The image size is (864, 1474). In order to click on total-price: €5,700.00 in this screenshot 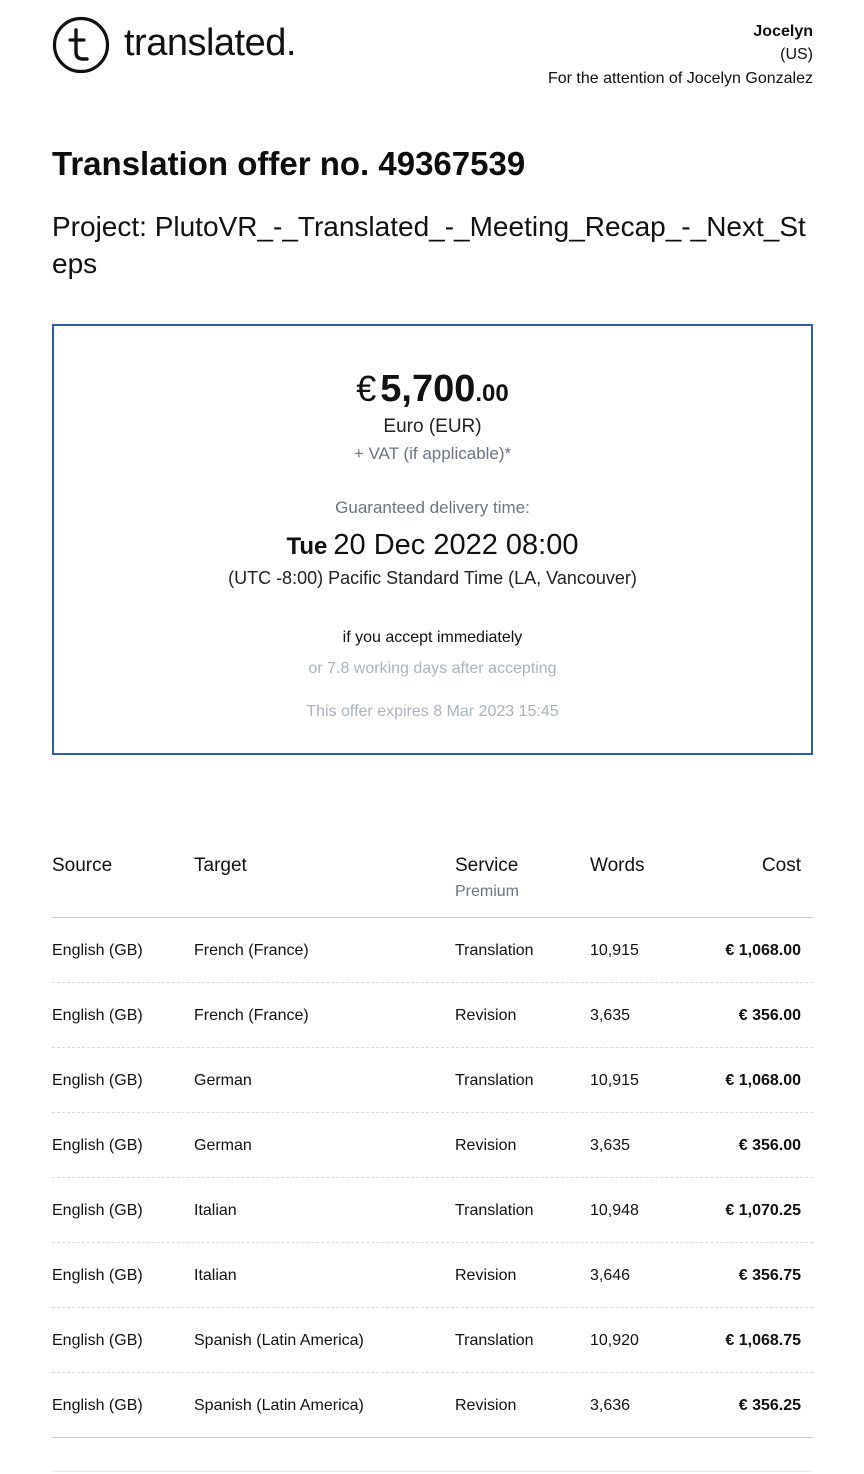, I will do `click(432, 393)`.